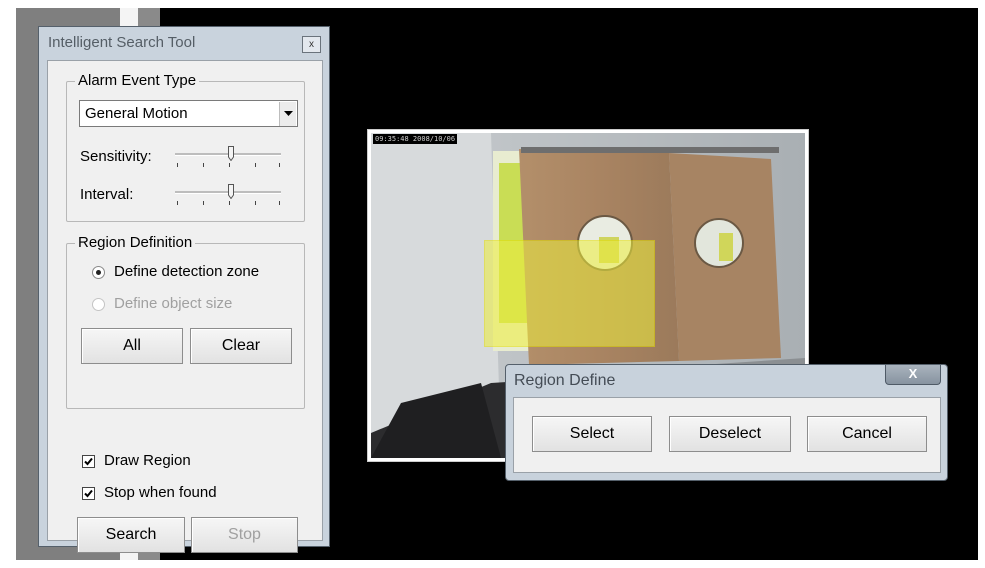 Image resolution: width=985 pixels, height=568 pixels. I want to click on cancel-button: Cancel, so click(867, 434).